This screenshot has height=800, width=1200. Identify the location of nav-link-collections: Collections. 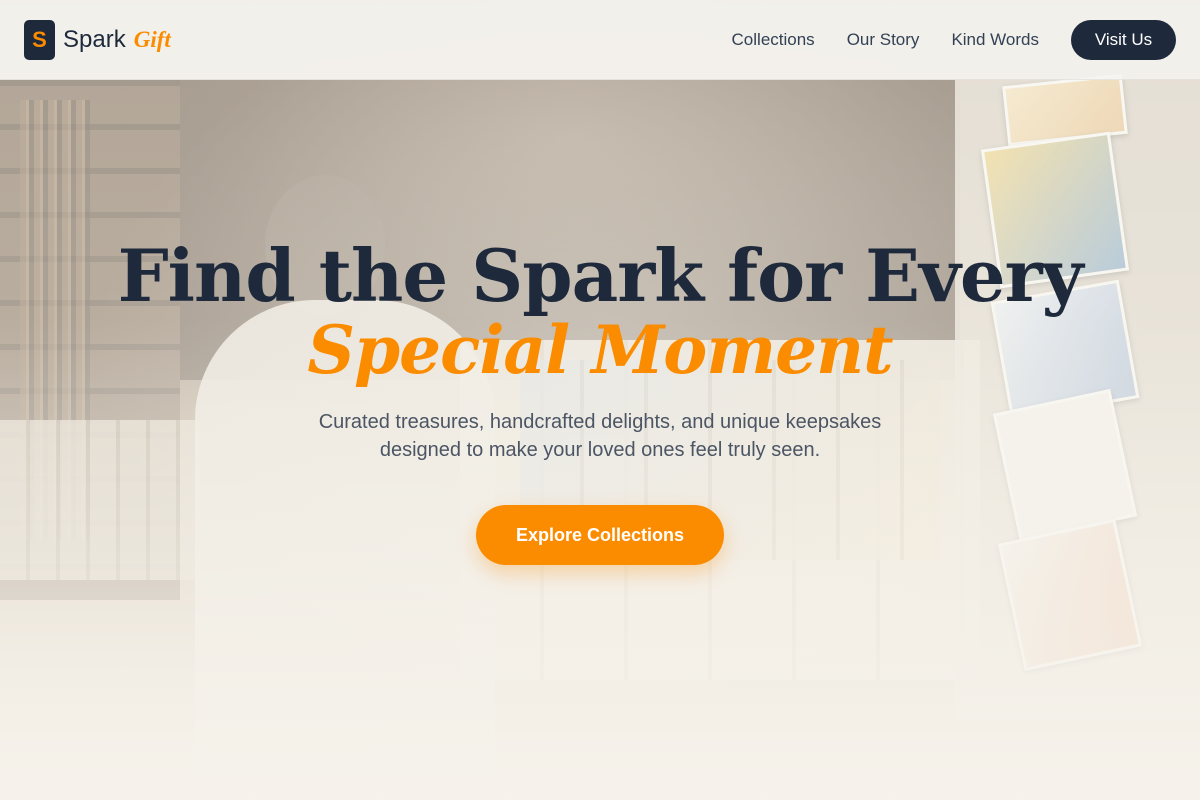
(773, 40).